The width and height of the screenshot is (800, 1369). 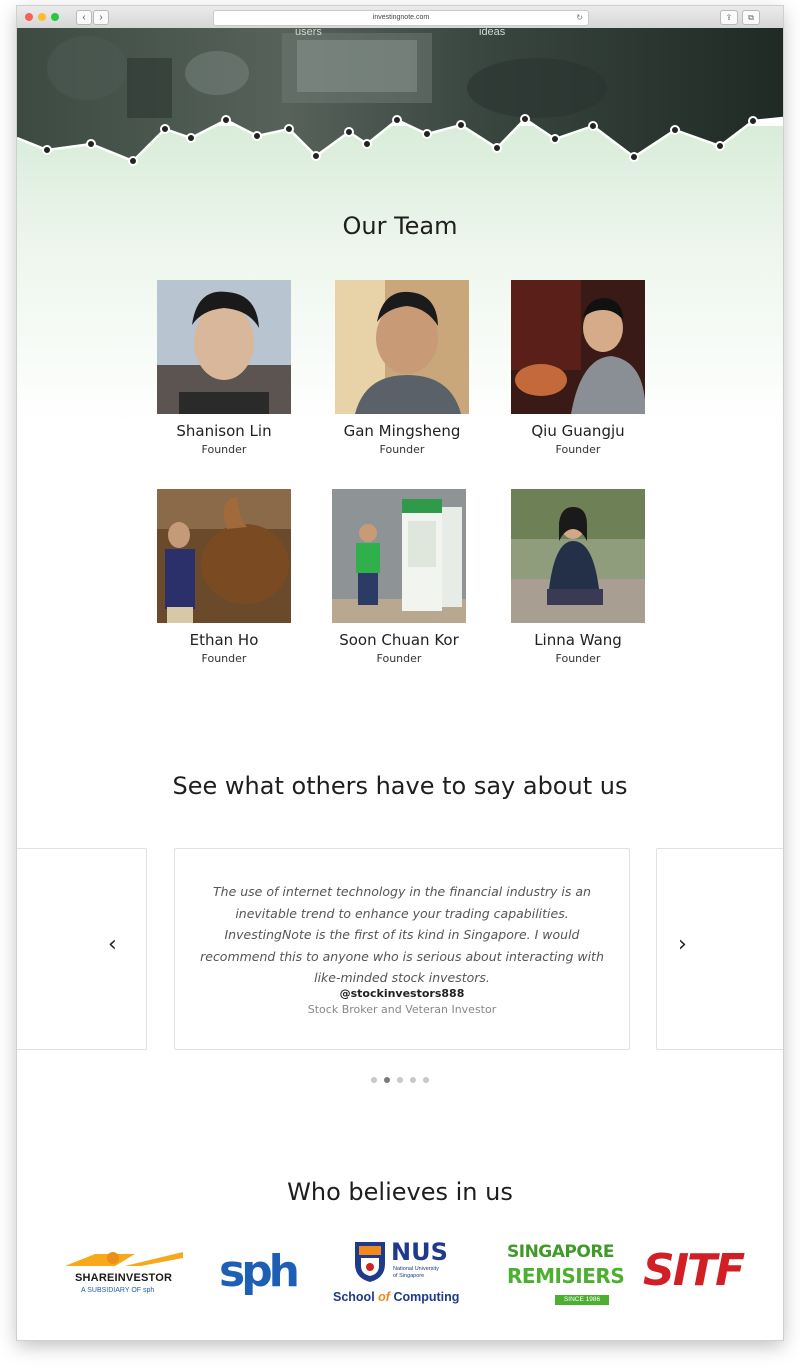 What do you see at coordinates (751, 17) in the screenshot?
I see `show-tabs-button: ⧉` at bounding box center [751, 17].